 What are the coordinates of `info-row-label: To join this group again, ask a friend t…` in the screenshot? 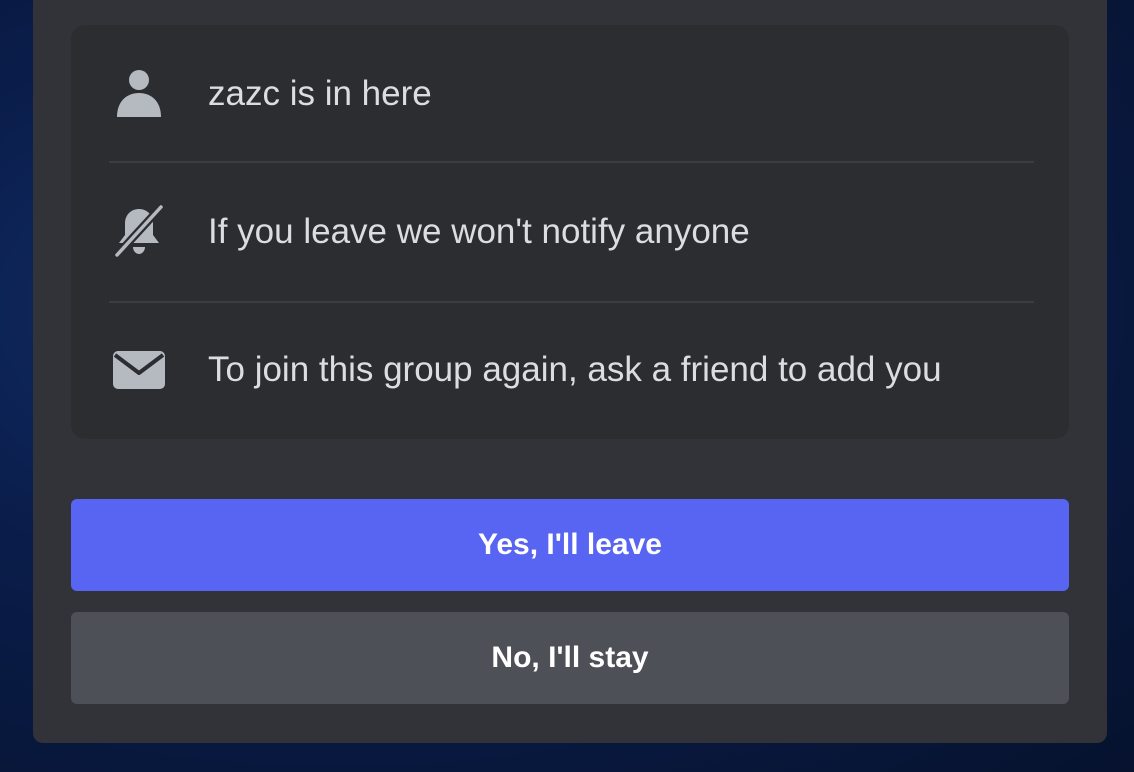 It's located at (575, 369).